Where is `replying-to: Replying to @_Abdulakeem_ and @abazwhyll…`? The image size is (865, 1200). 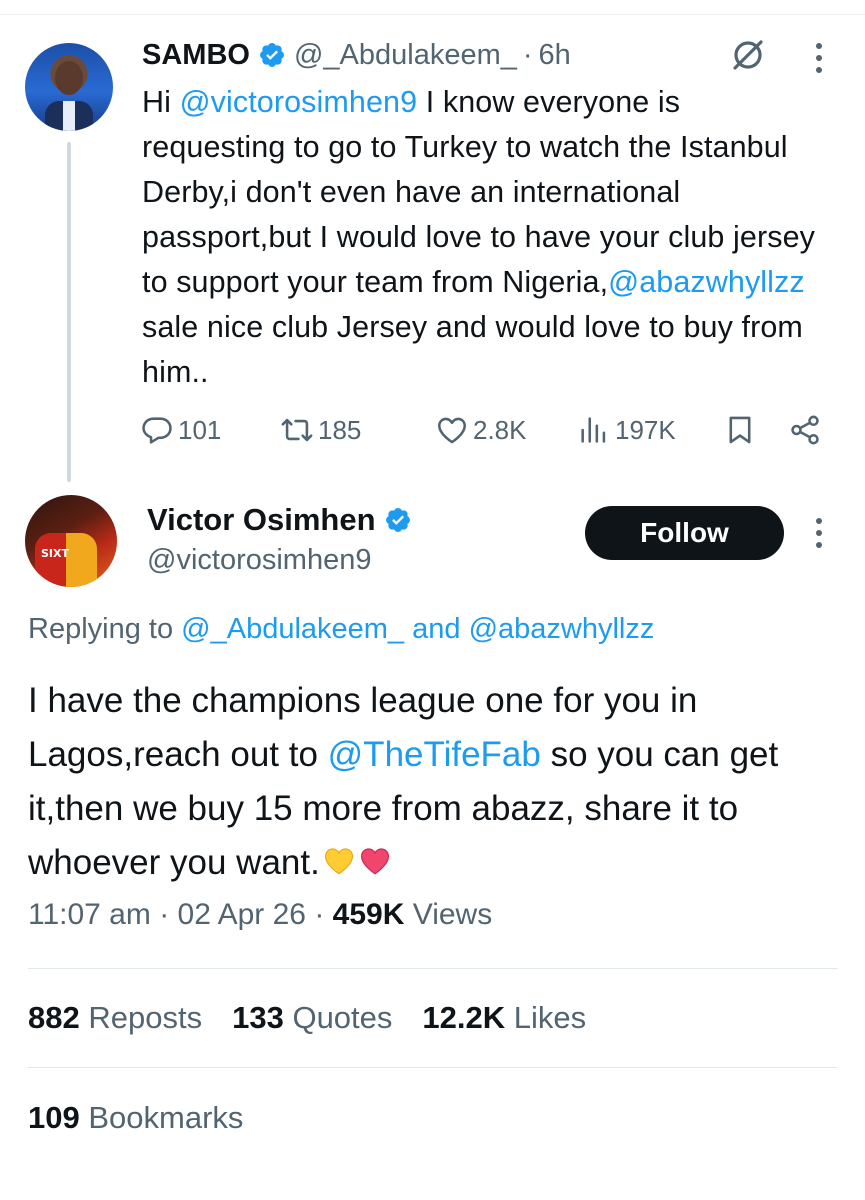
replying-to: Replying to @_Abdulakeem_ and @abazwhyll… is located at coordinates (341, 629).